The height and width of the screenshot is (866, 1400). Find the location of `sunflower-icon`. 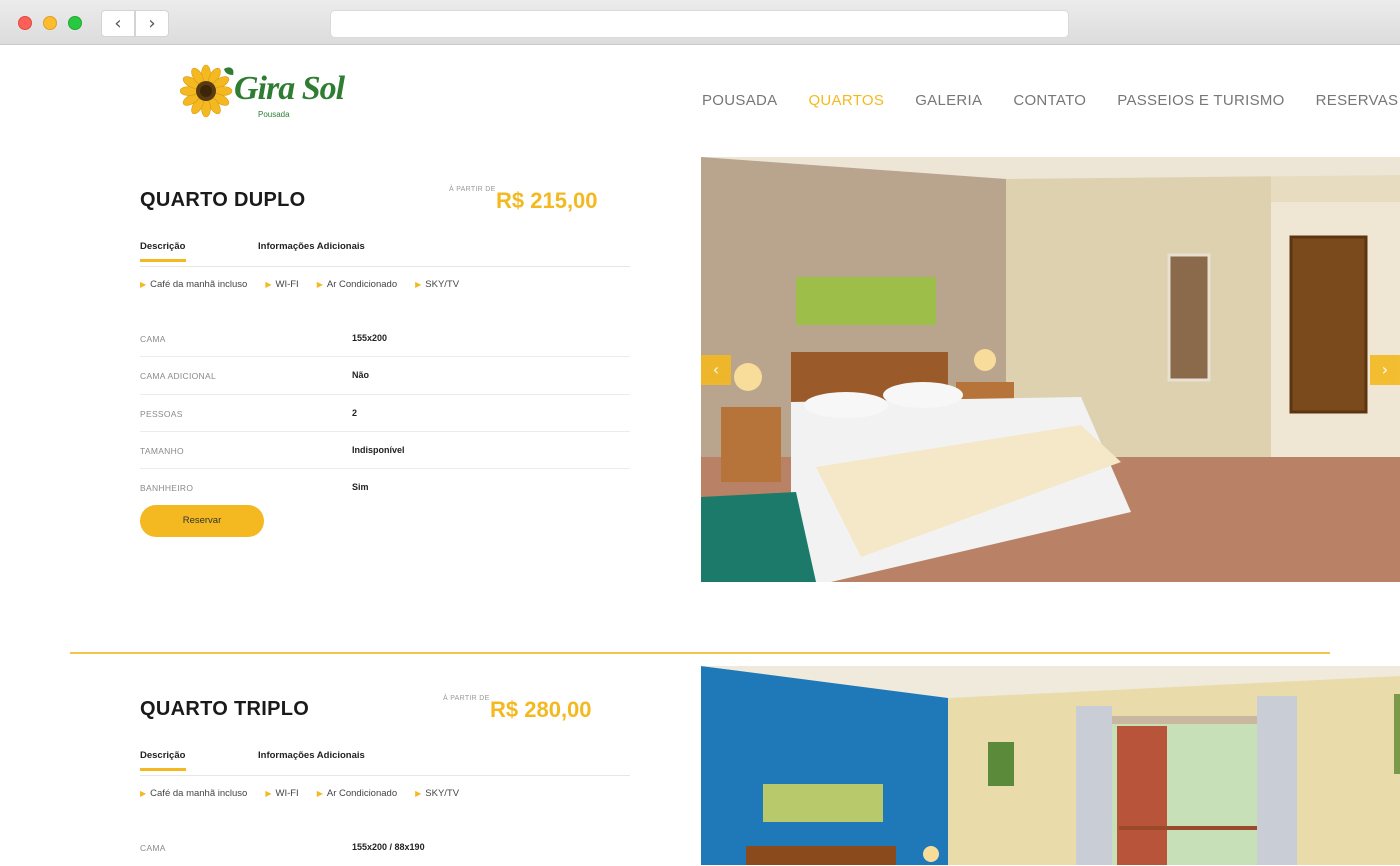

sunflower-icon is located at coordinates (207, 91).